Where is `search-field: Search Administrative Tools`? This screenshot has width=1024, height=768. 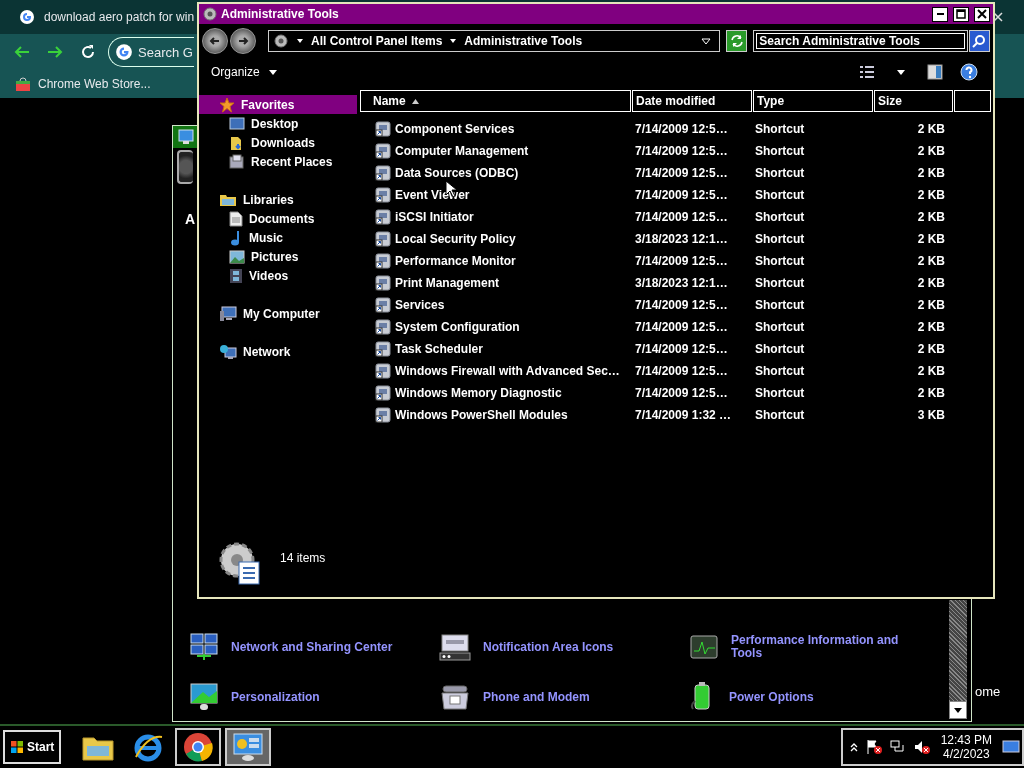
search-field: Search Administrative Tools is located at coordinates (860, 40).